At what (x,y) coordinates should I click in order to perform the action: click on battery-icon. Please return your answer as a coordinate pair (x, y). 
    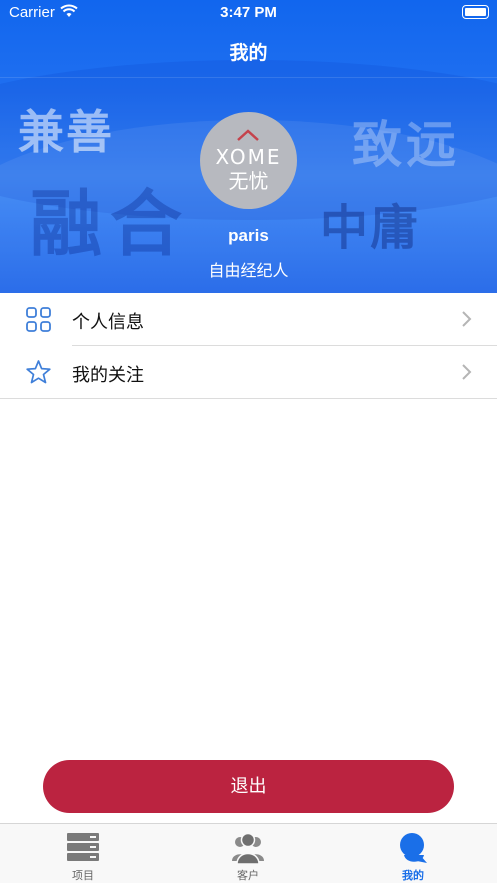
    Looking at the image, I should click on (475, 12).